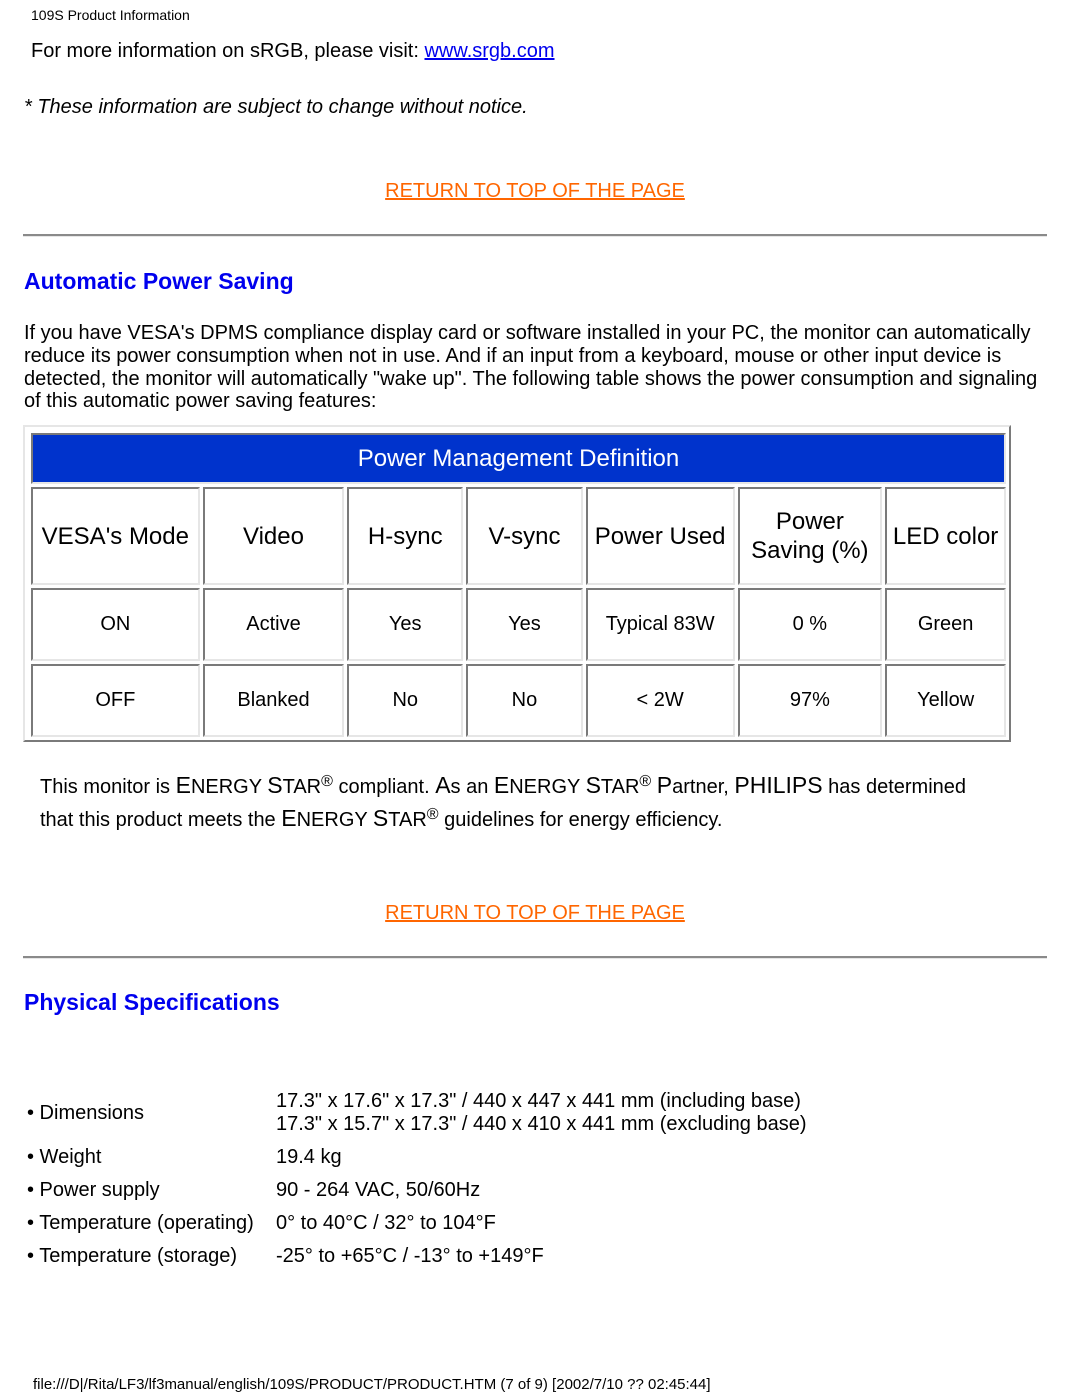 The width and height of the screenshot is (1080, 1397). Describe the element at coordinates (660, 536) in the screenshot. I see `header-cell: Power Used` at that location.